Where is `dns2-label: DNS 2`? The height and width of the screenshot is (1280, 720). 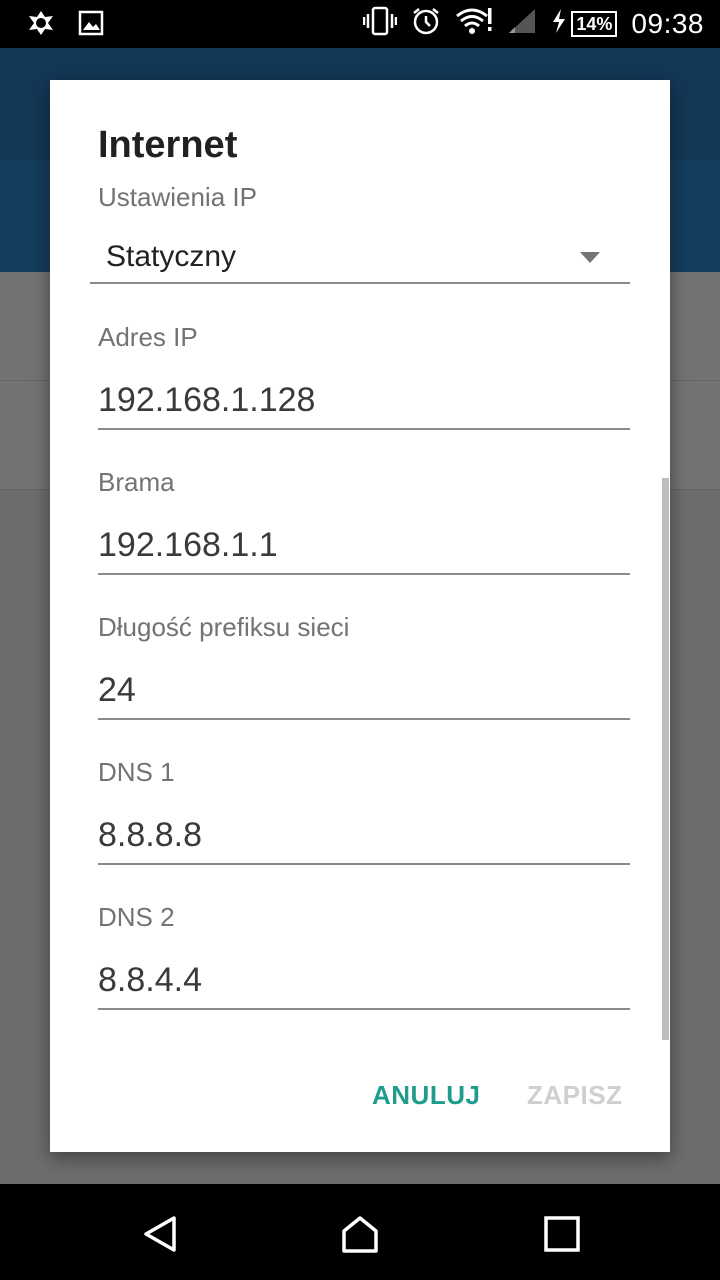
dns2-label: DNS 2 is located at coordinates (136, 917).